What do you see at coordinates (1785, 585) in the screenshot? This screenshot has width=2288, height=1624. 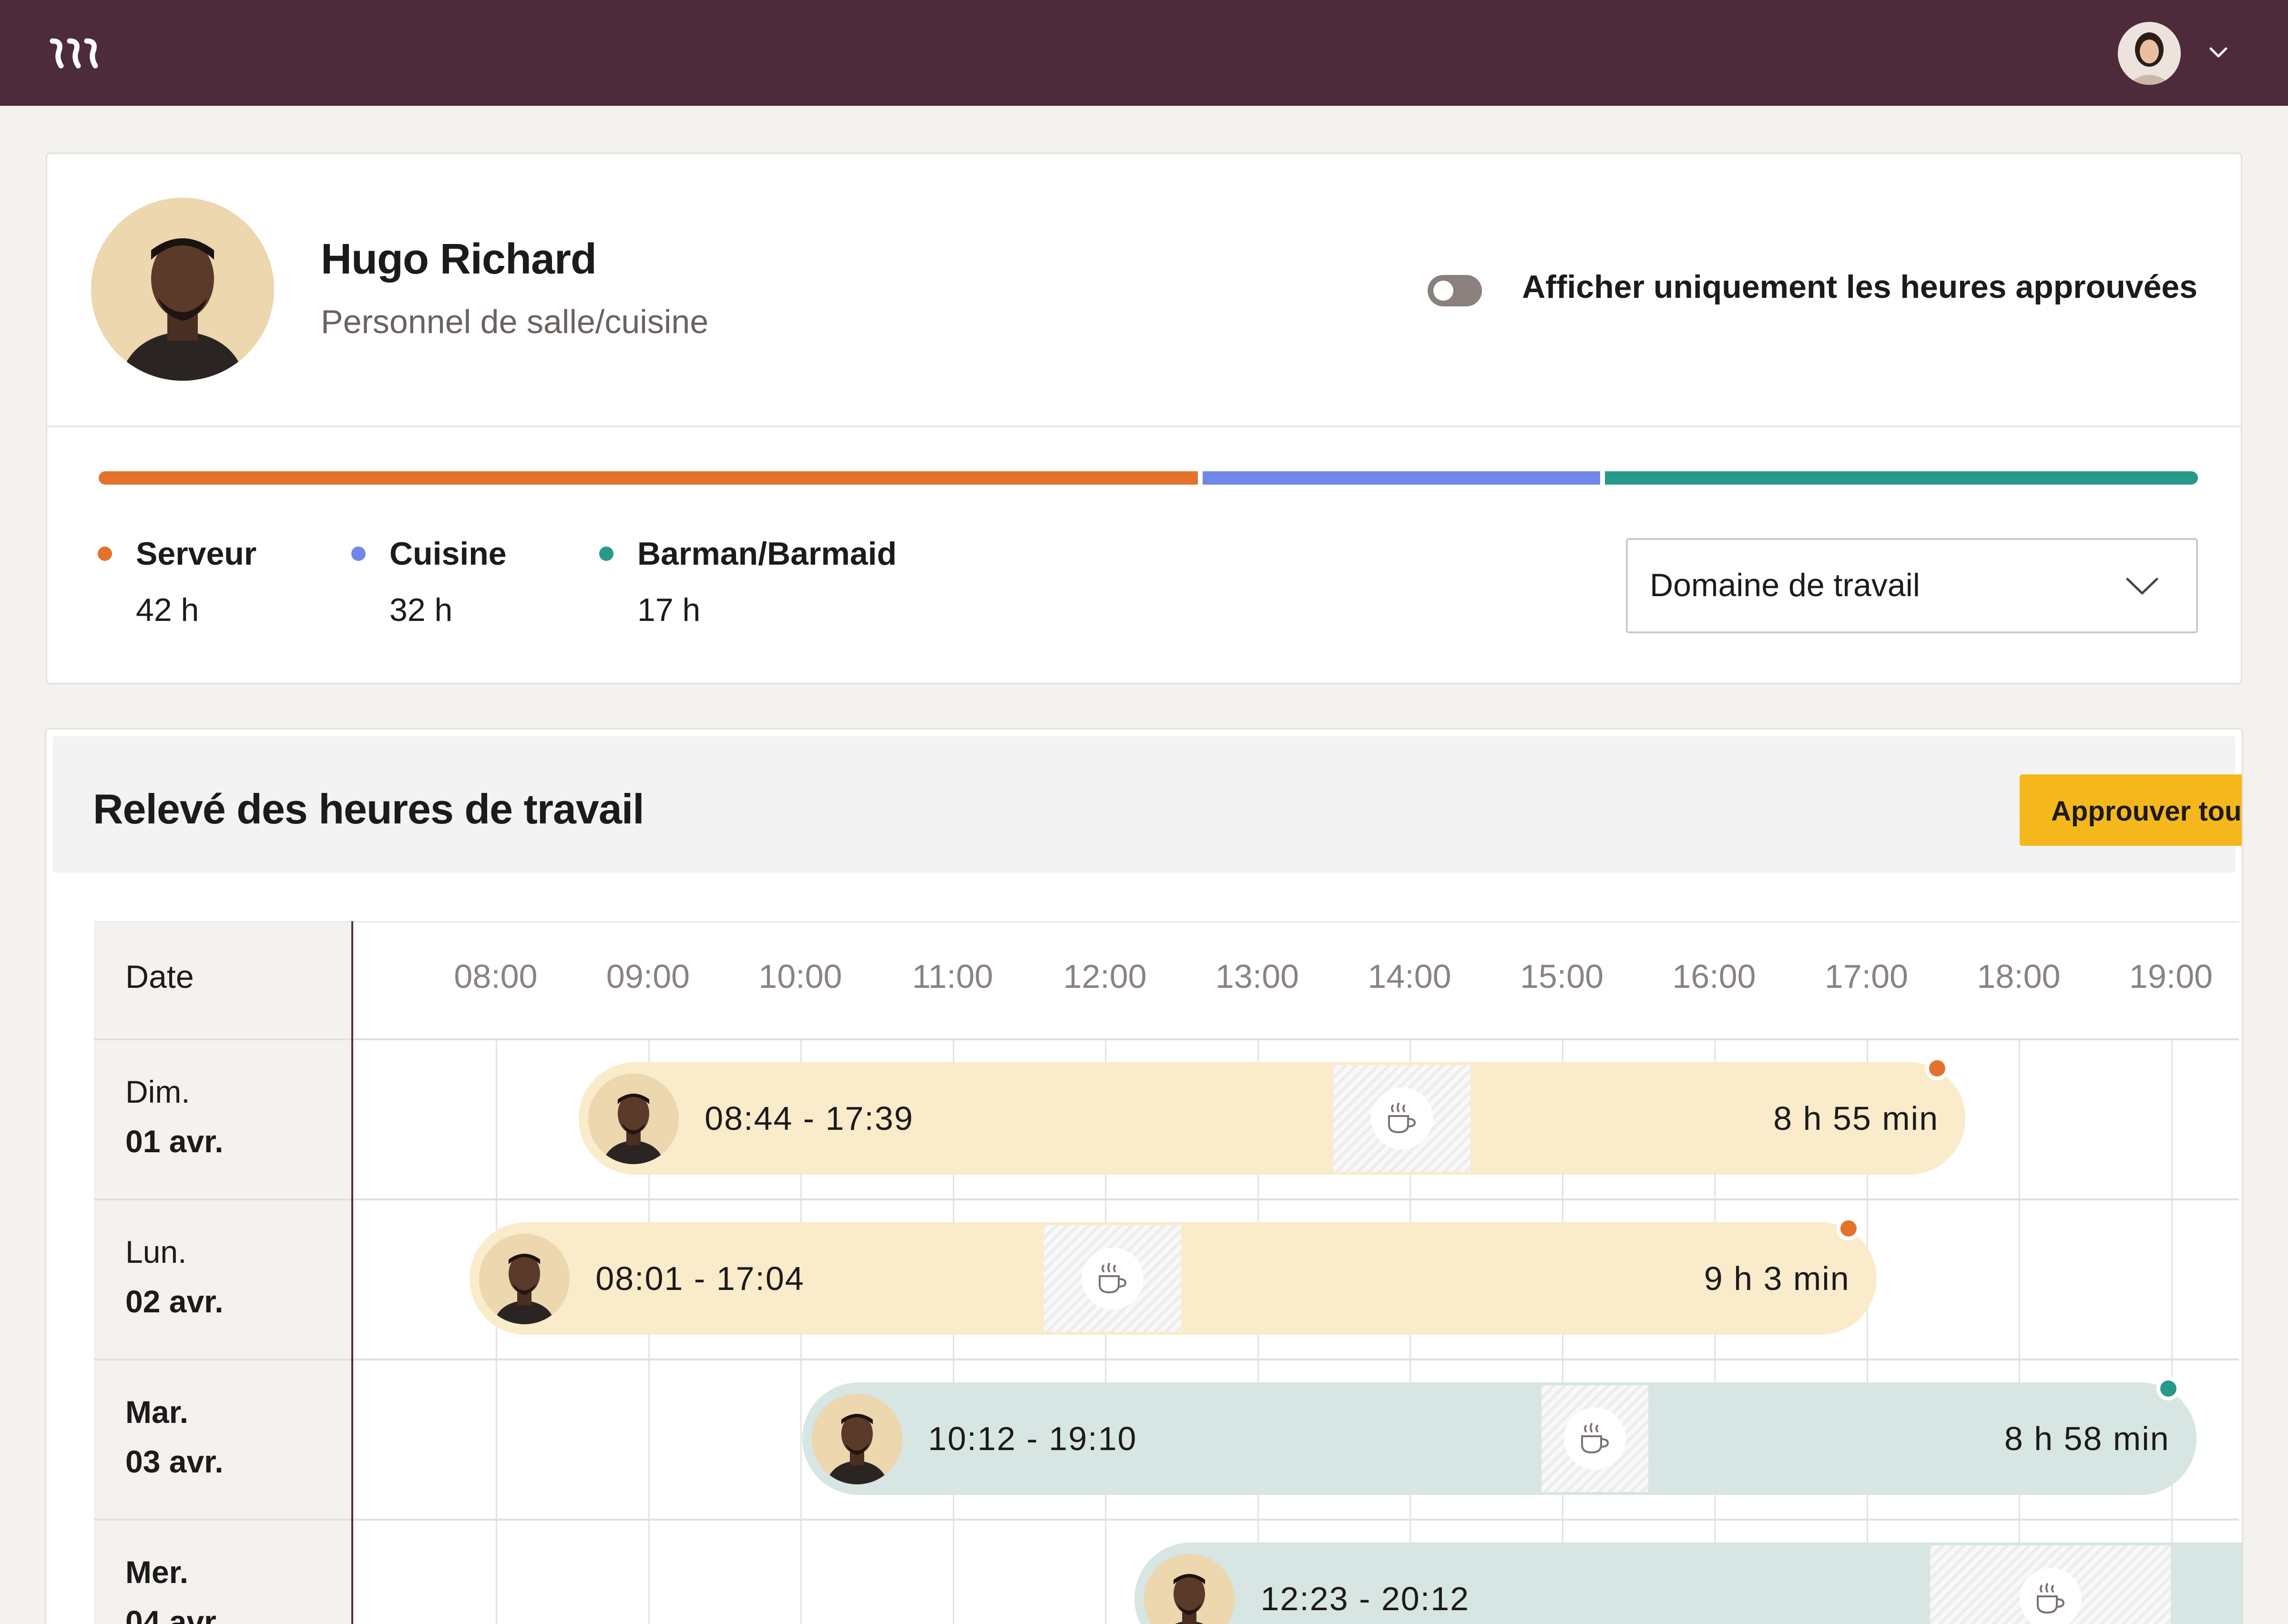 I see `work-area-select-value: Domaine de travail` at bounding box center [1785, 585].